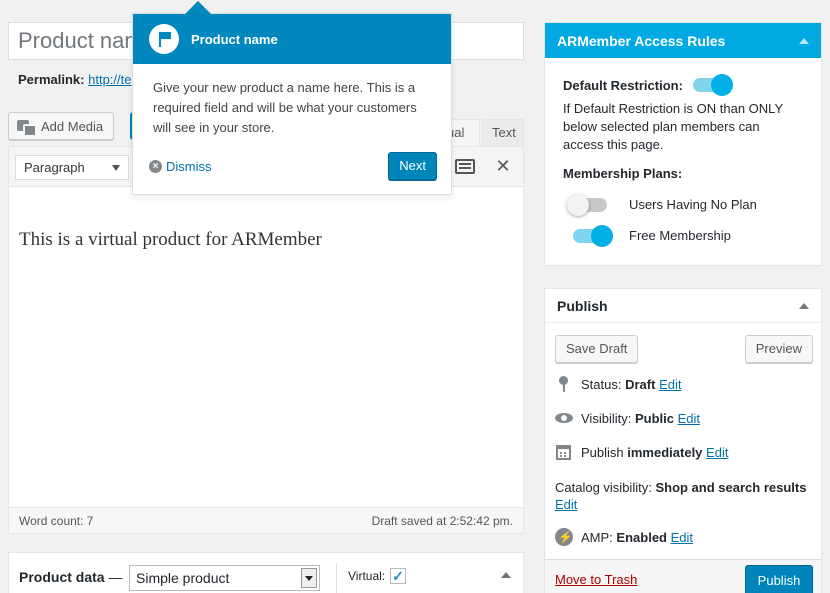 The image size is (830, 593). What do you see at coordinates (606, 418) in the screenshot?
I see `visibility-label: Visibility:` at bounding box center [606, 418].